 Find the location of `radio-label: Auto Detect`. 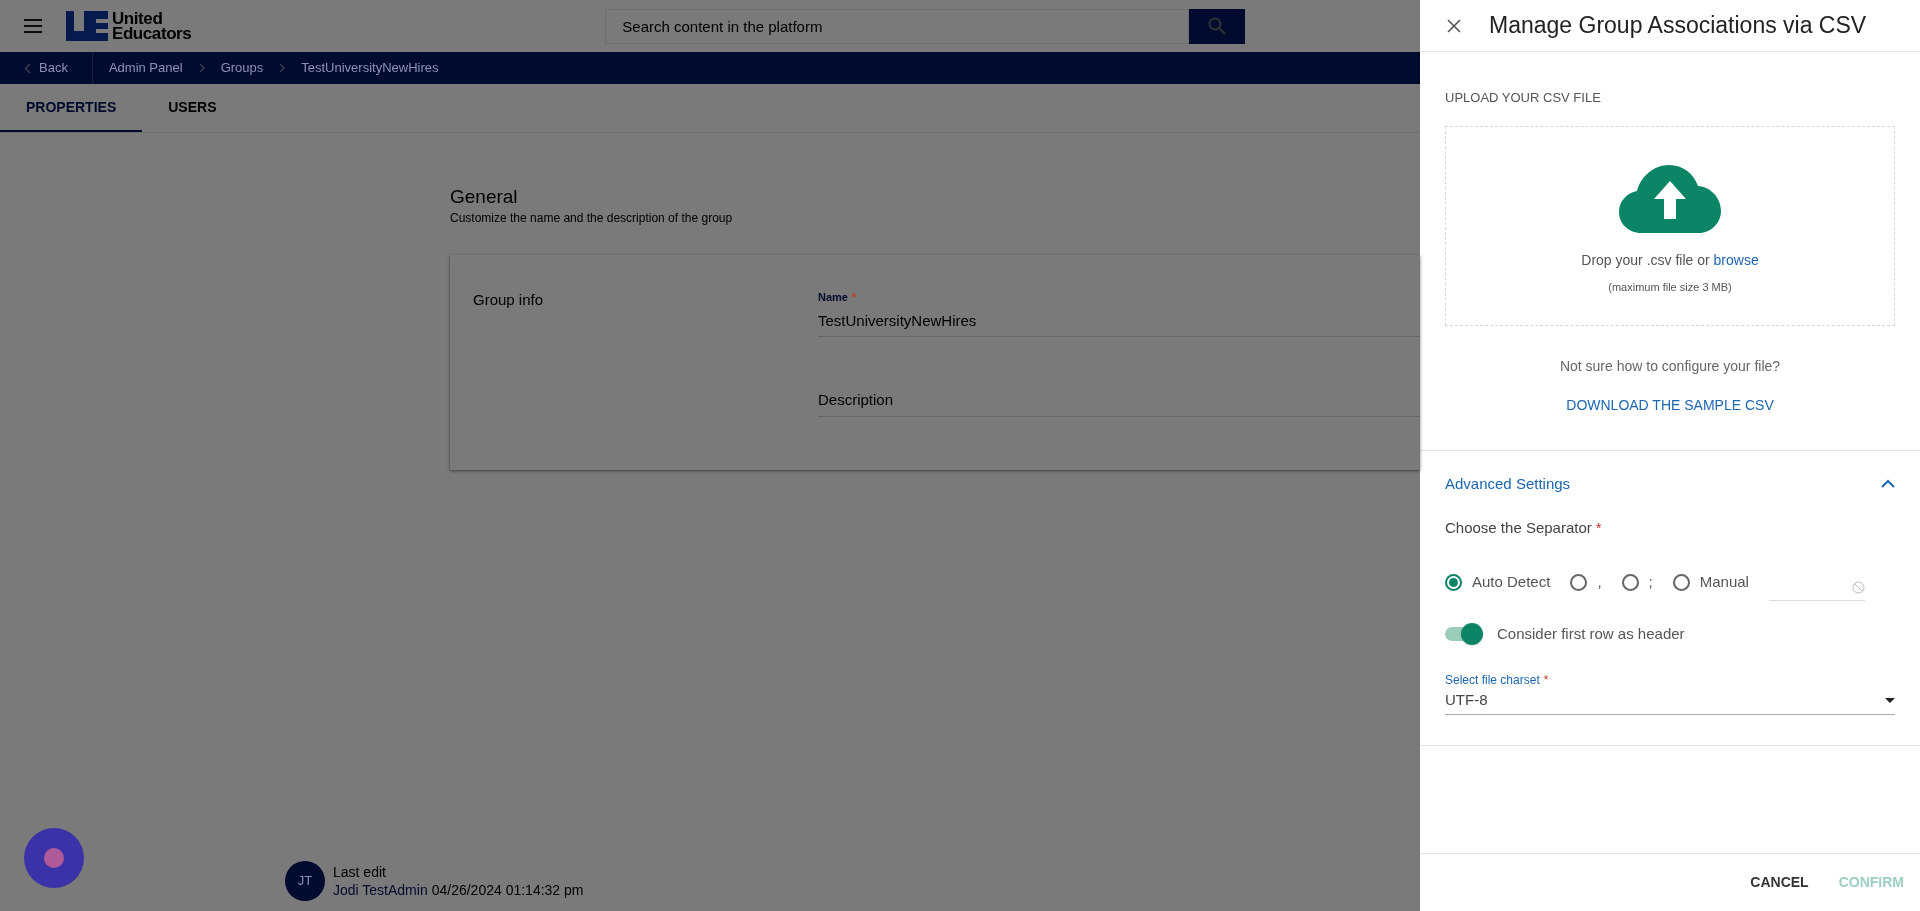

radio-label: Auto Detect is located at coordinates (1511, 582).